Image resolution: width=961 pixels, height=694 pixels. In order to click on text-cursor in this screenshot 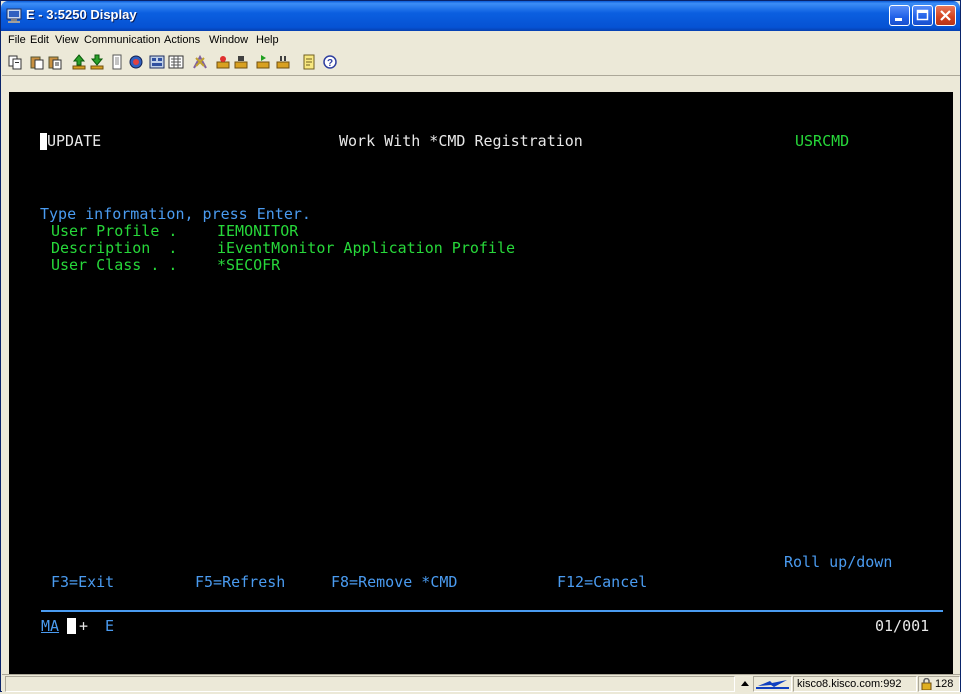, I will do `click(43, 141)`.